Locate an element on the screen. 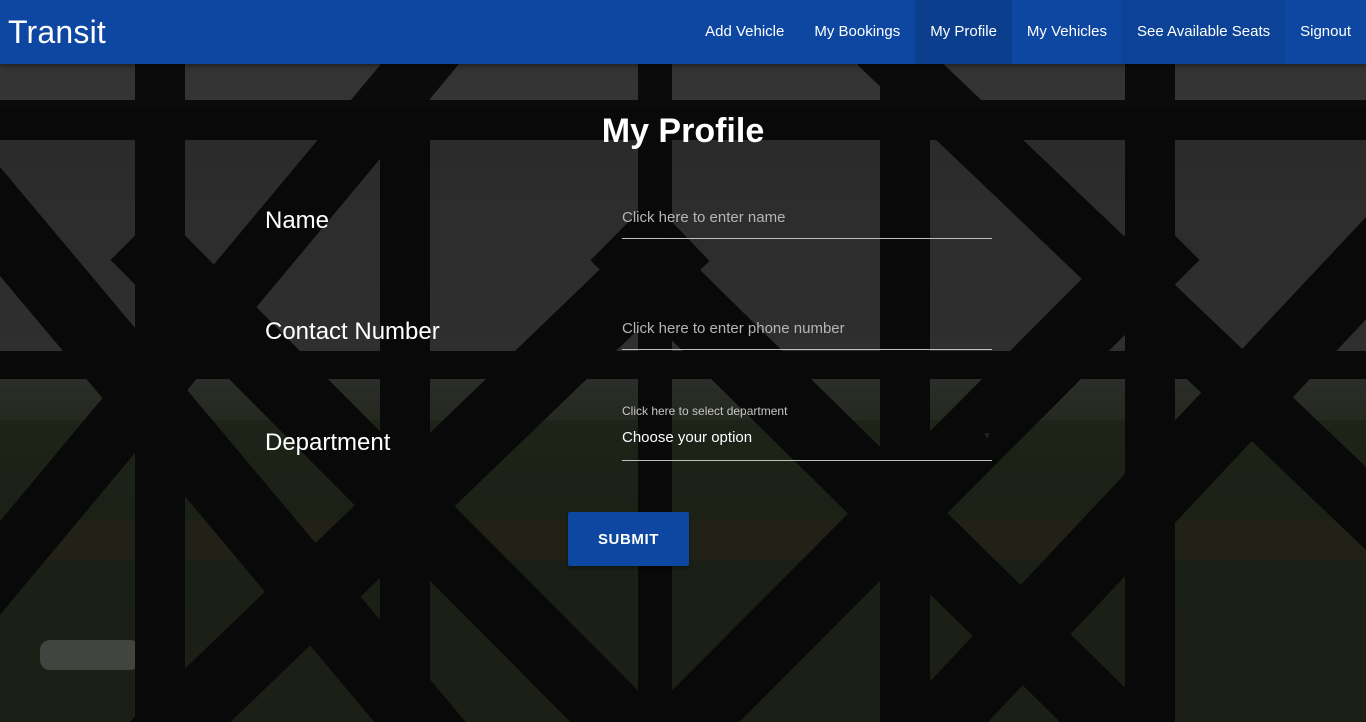  department-select: Choose your option ▼ is located at coordinates (807, 443).